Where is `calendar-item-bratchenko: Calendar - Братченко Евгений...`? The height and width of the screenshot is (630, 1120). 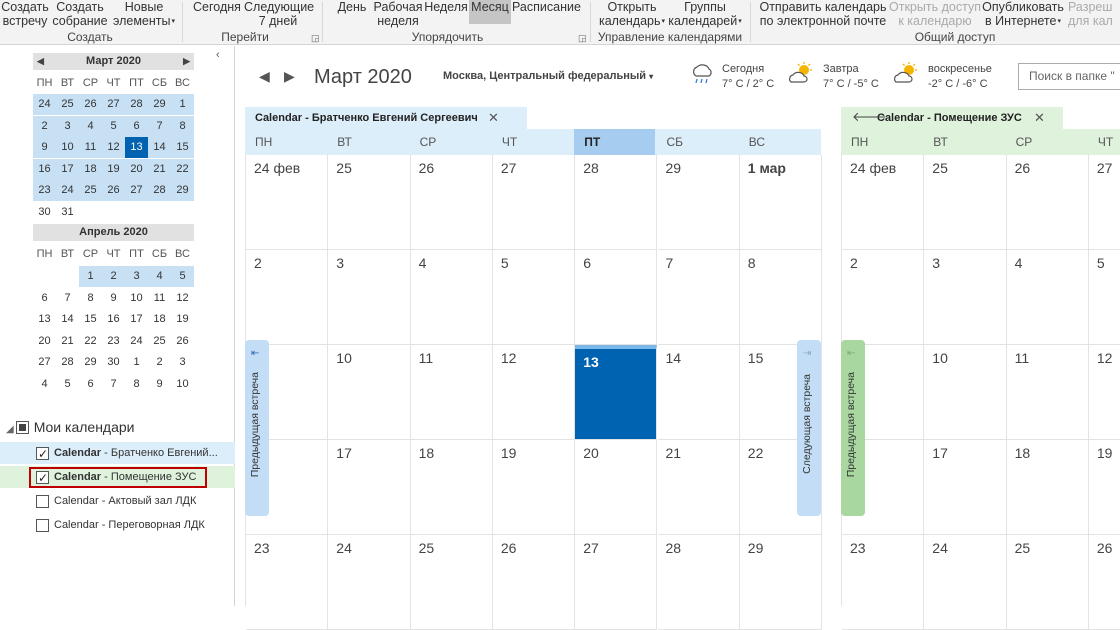
calendar-item-bratchenko: Calendar - Братченко Евгений... is located at coordinates (117, 453).